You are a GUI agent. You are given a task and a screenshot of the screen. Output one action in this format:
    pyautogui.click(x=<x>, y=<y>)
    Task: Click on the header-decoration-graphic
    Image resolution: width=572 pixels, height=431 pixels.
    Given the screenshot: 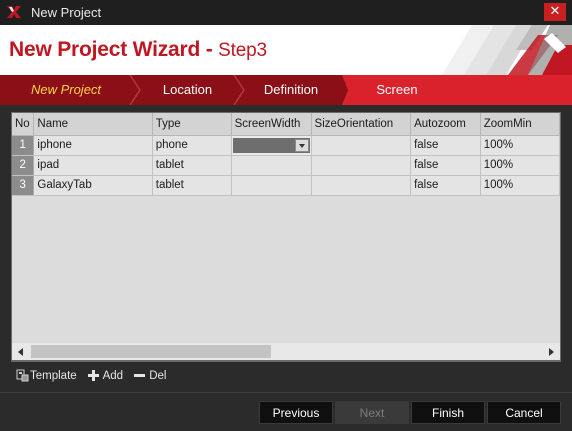 What is the action you would take?
    pyautogui.click(x=507, y=50)
    